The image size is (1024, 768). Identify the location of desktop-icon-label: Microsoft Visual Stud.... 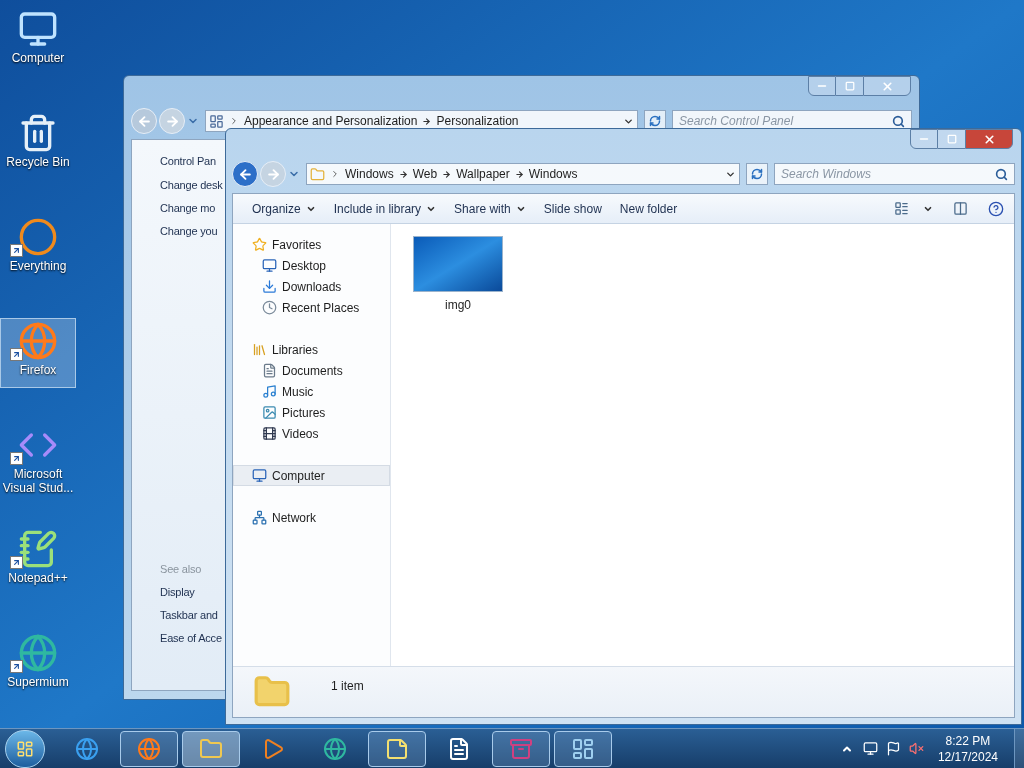
(38, 481).